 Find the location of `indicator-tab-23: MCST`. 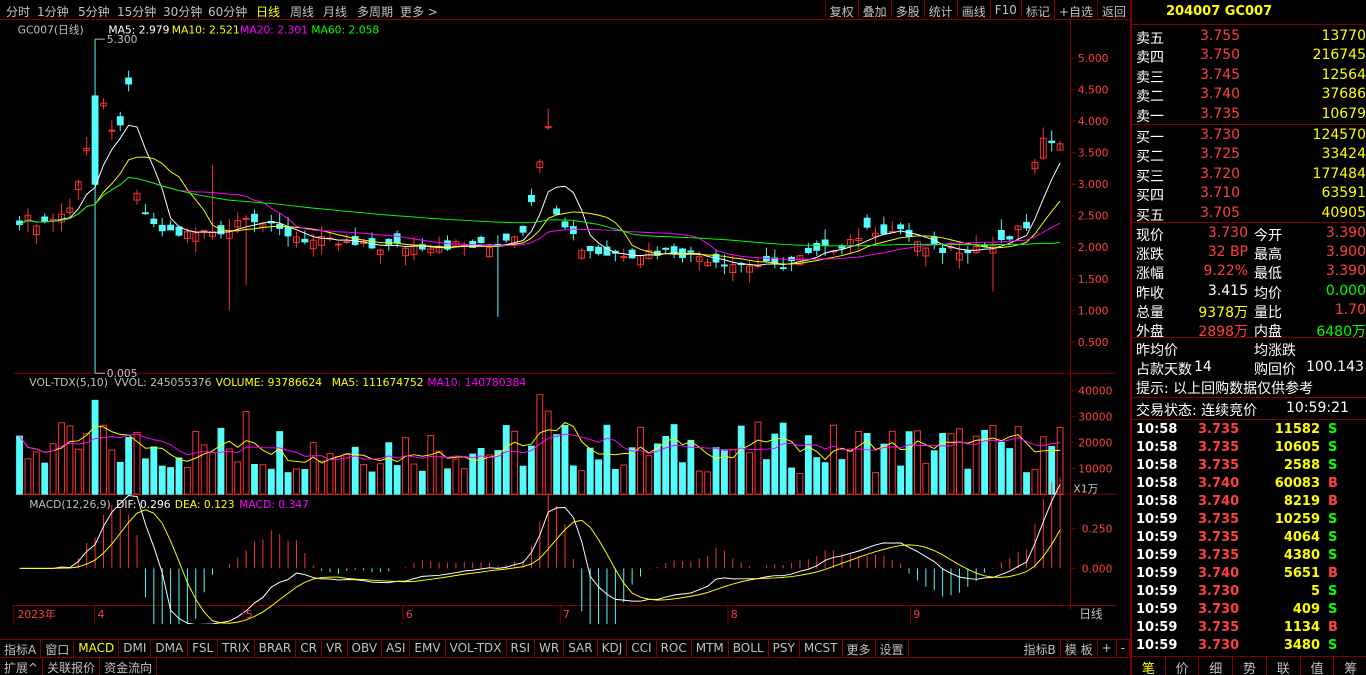

indicator-tab-23: MCST is located at coordinates (821, 649).